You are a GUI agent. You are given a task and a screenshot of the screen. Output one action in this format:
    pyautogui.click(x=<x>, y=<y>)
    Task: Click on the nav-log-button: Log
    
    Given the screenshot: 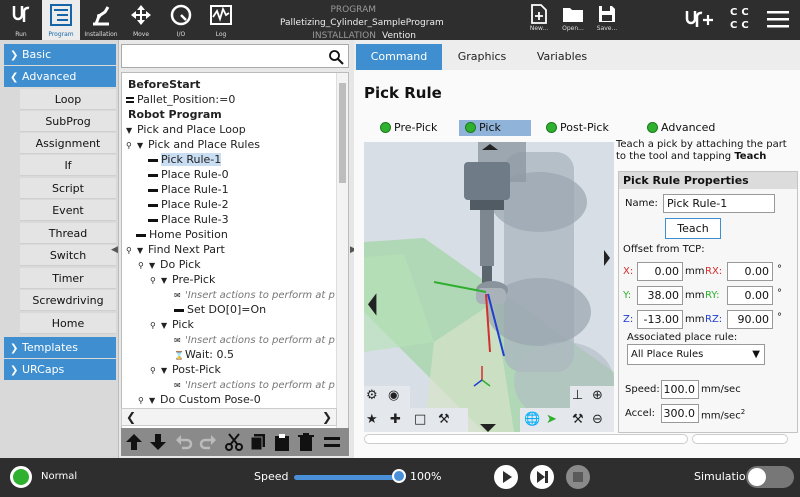 What is the action you would take?
    pyautogui.click(x=221, y=20)
    